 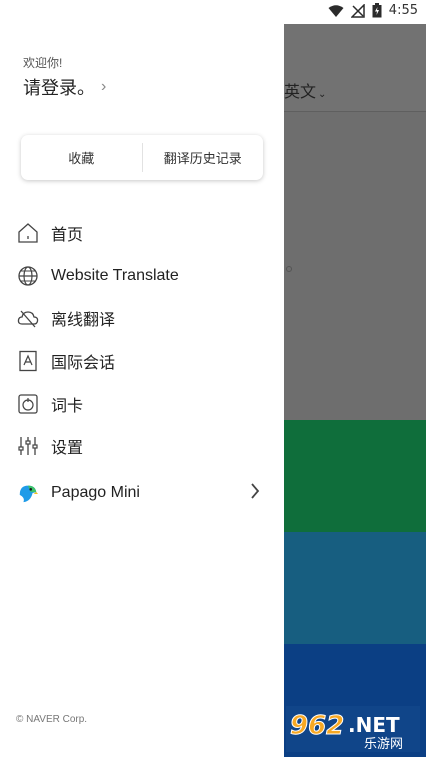 What do you see at coordinates (355, 588) in the screenshot?
I see `background-teal-band` at bounding box center [355, 588].